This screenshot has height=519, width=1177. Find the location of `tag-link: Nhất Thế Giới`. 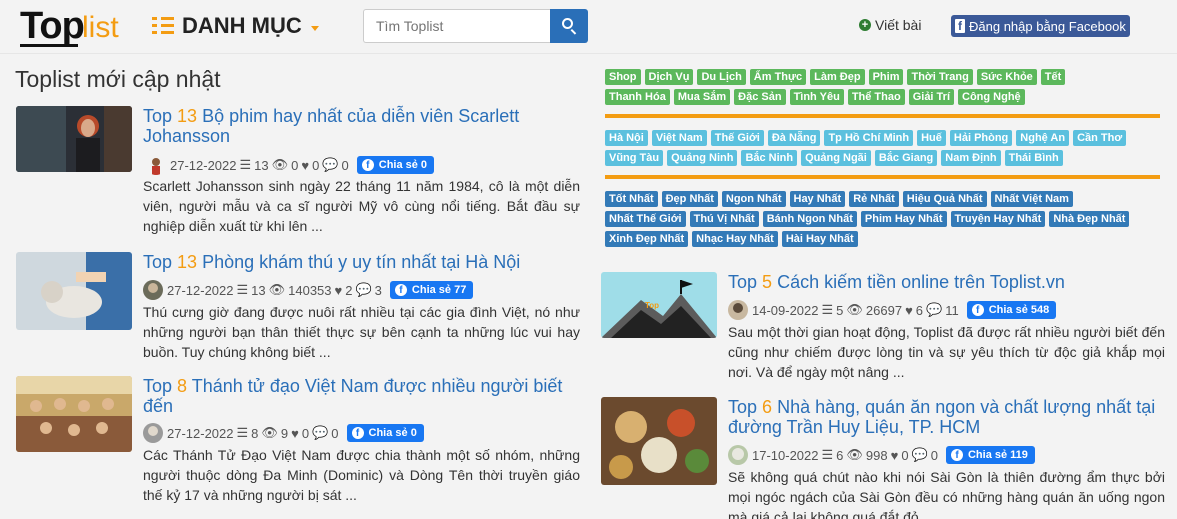

tag-link: Nhất Thế Giới is located at coordinates (645, 219).